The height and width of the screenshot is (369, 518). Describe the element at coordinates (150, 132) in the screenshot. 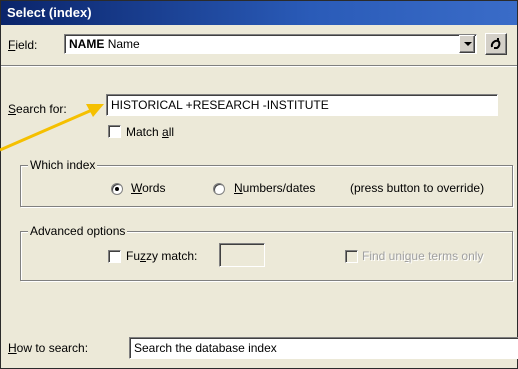

I see `match-all-label: Match all` at that location.